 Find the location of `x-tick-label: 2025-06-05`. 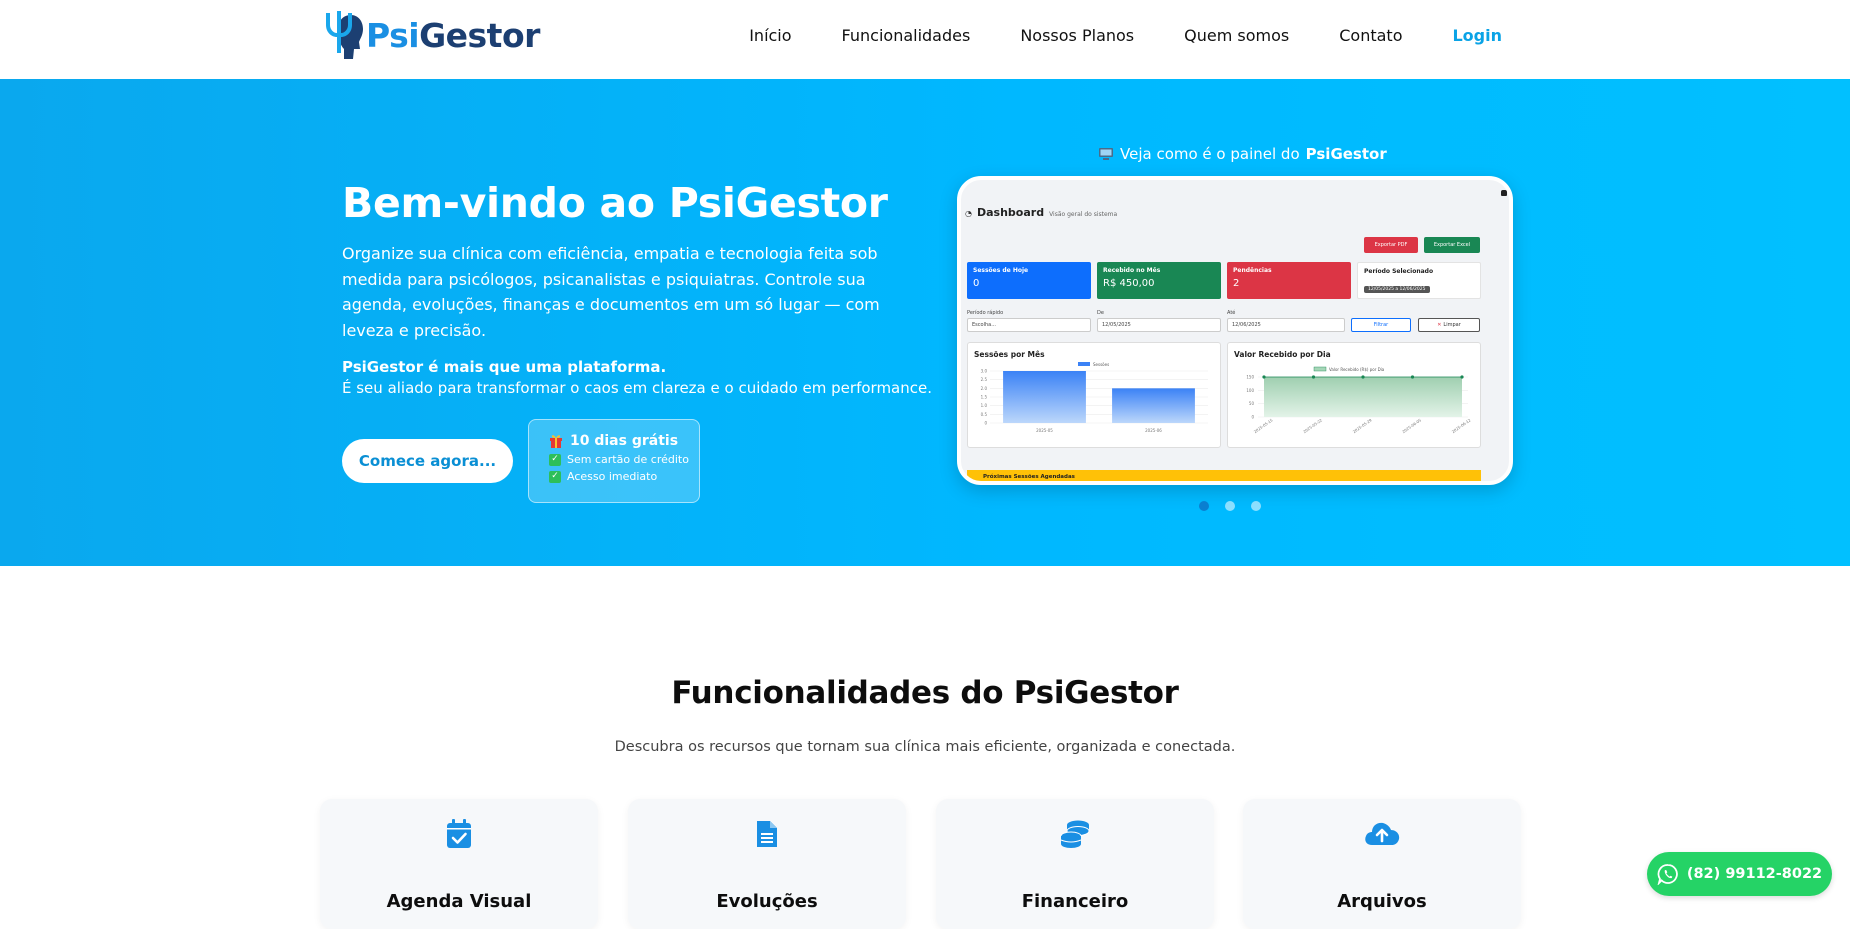

x-tick-label: 2025-06-05 is located at coordinates (1411, 425).